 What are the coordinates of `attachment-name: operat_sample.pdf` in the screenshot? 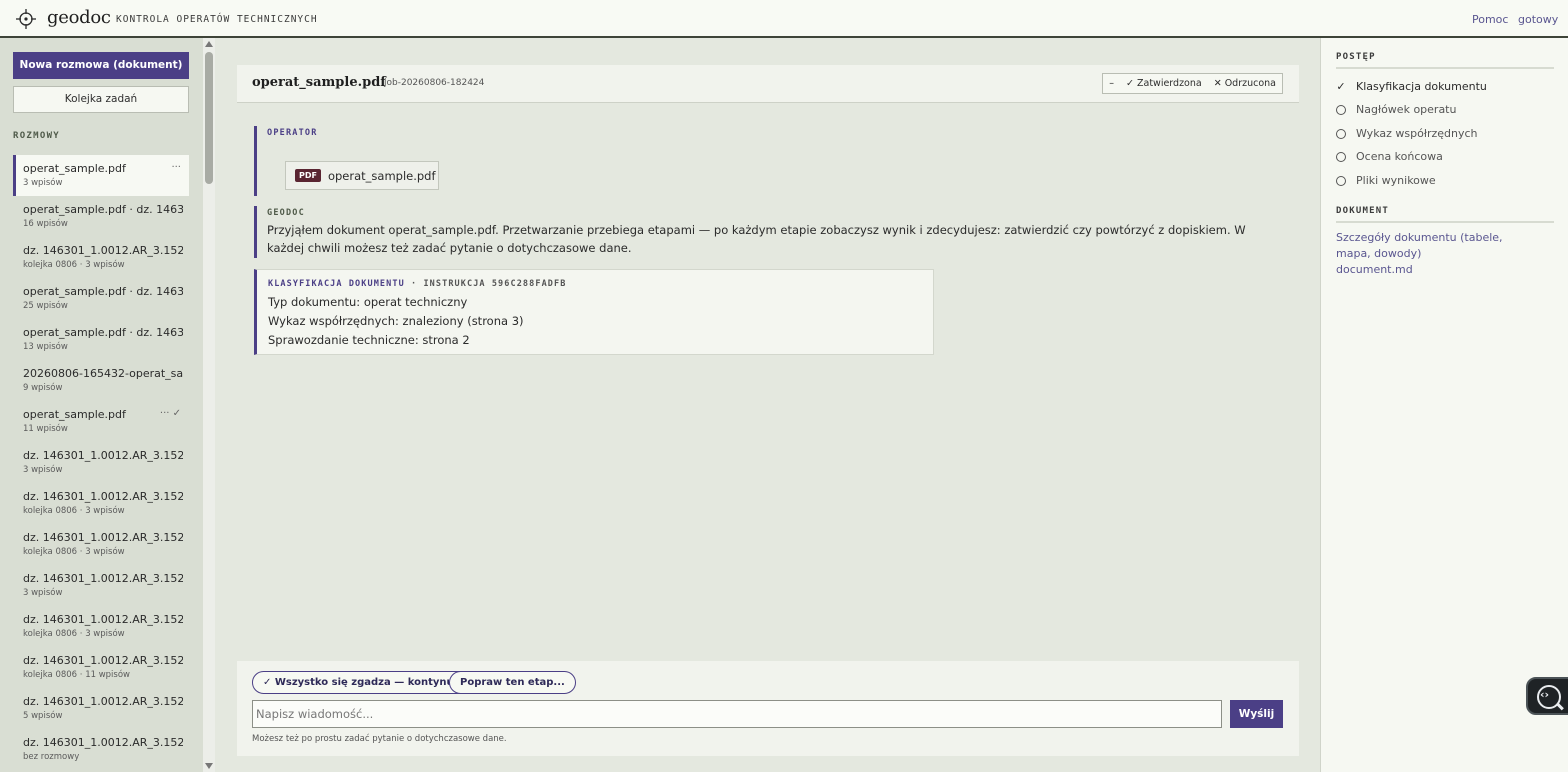 It's located at (381, 175).